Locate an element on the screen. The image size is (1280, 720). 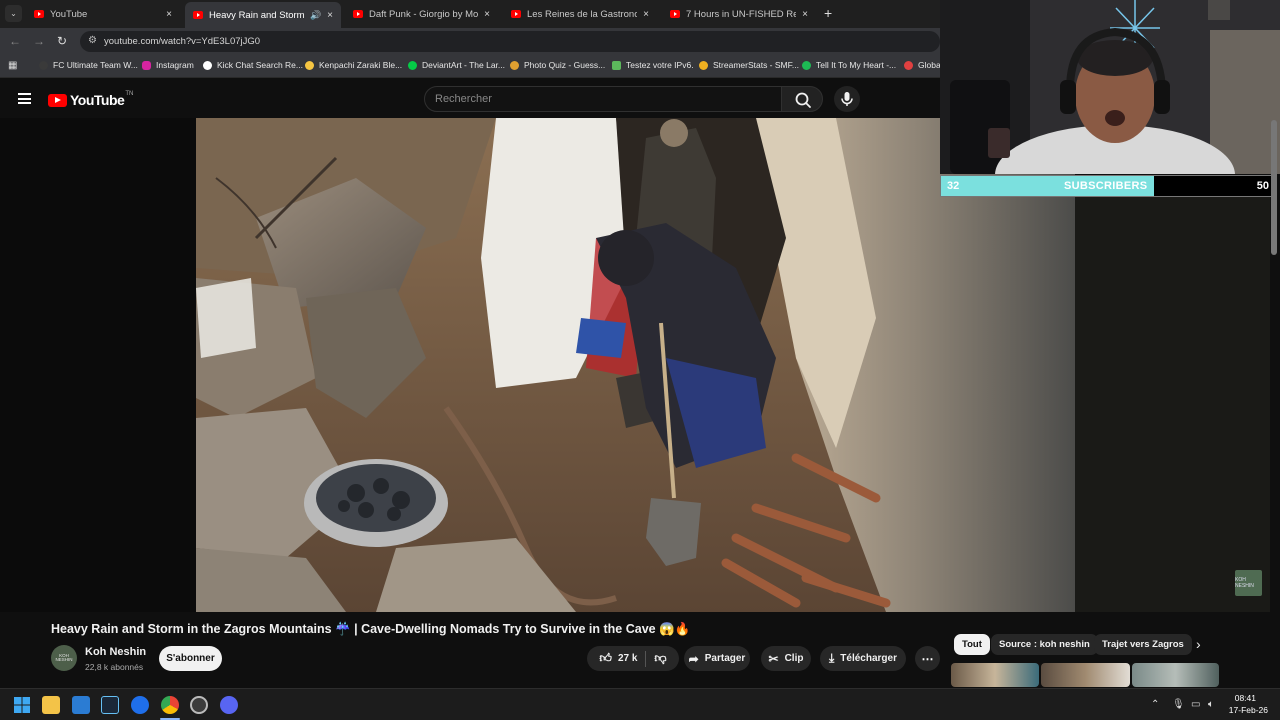
country-code: TN is located at coordinates (129, 94).